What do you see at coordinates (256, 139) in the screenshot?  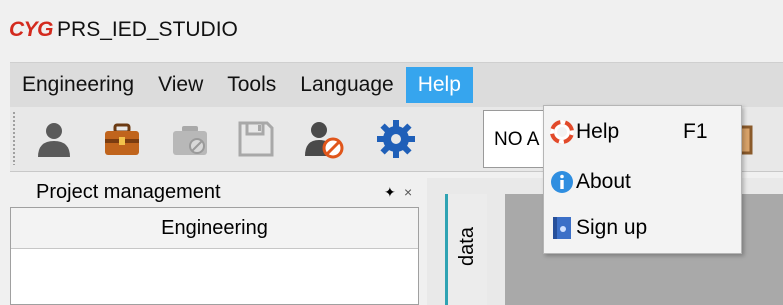 I see `save-icon` at bounding box center [256, 139].